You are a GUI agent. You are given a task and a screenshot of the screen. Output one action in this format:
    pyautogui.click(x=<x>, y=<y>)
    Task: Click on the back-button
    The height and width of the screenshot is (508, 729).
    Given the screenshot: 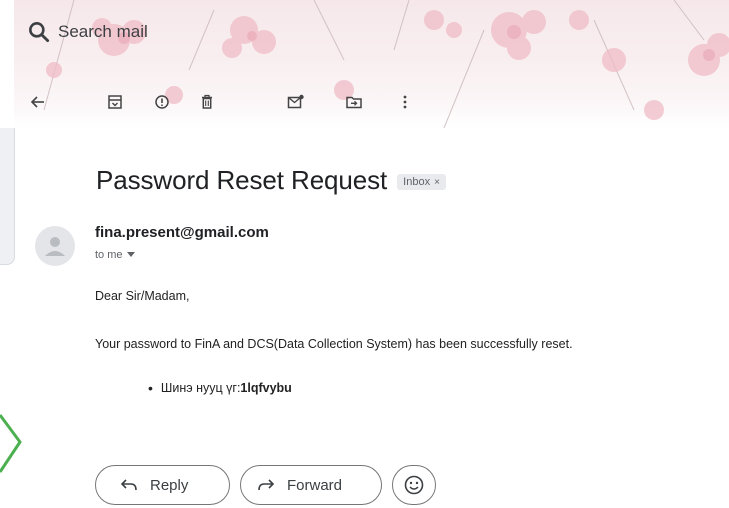 What is the action you would take?
    pyautogui.click(x=38, y=102)
    